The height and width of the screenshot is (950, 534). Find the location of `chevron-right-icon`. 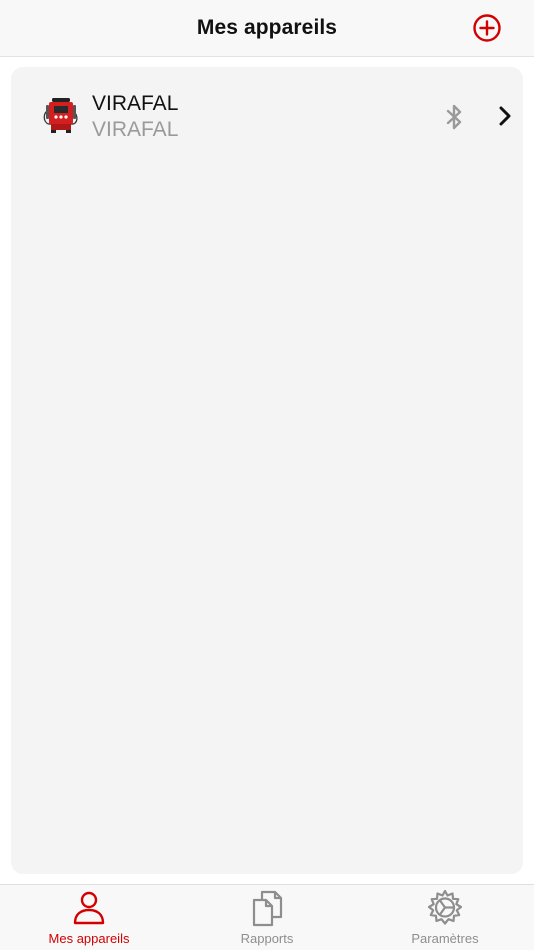

chevron-right-icon is located at coordinates (505, 116).